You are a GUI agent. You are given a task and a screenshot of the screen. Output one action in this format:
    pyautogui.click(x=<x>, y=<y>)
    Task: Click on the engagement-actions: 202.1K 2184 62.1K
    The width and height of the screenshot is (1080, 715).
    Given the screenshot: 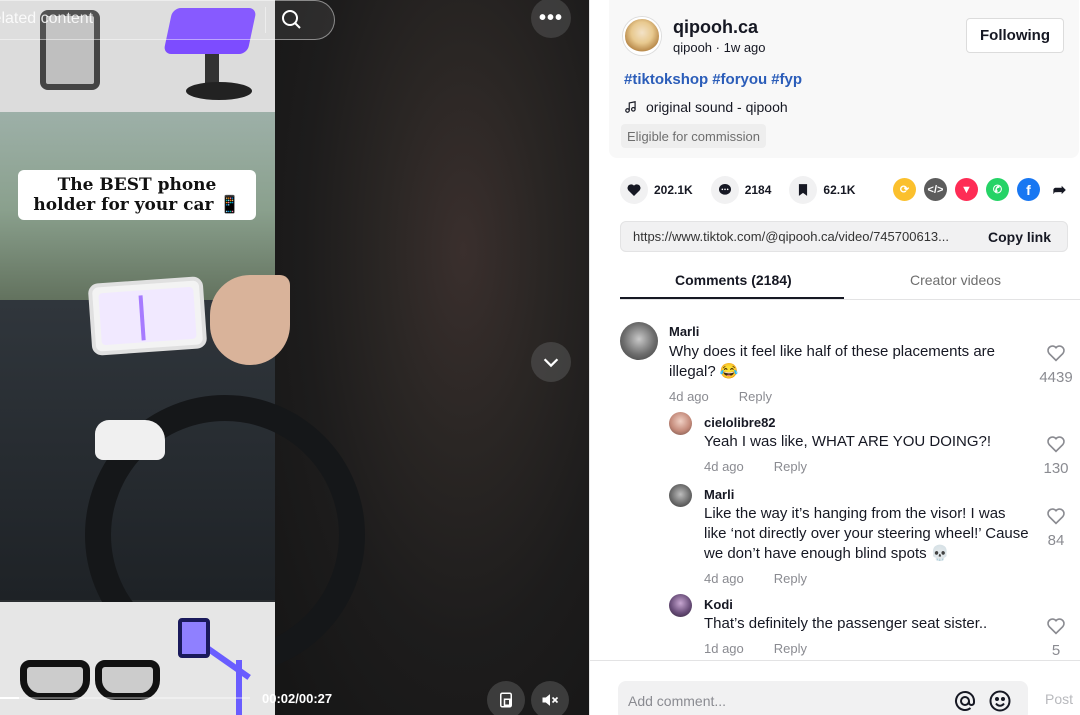 What is the action you would take?
    pyautogui.click(x=746, y=190)
    